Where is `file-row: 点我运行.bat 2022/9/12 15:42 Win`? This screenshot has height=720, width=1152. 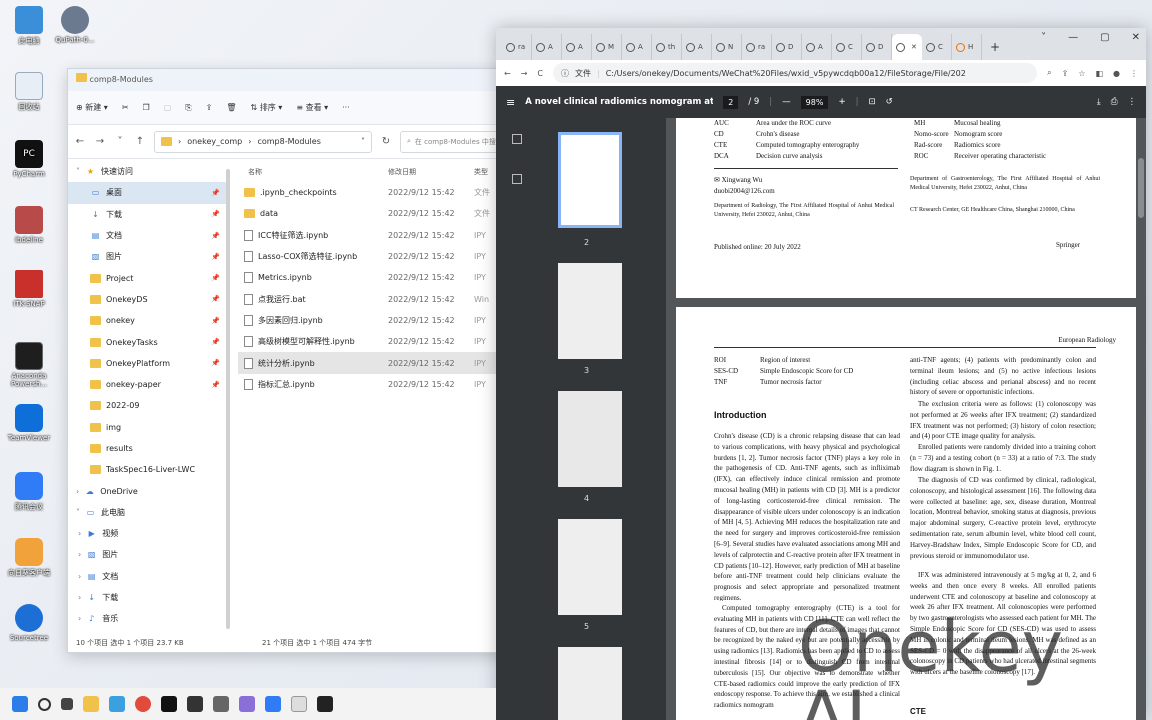
file-row: 点我运行.bat 2022/9/12 15:42 Win is located at coordinates (388, 298).